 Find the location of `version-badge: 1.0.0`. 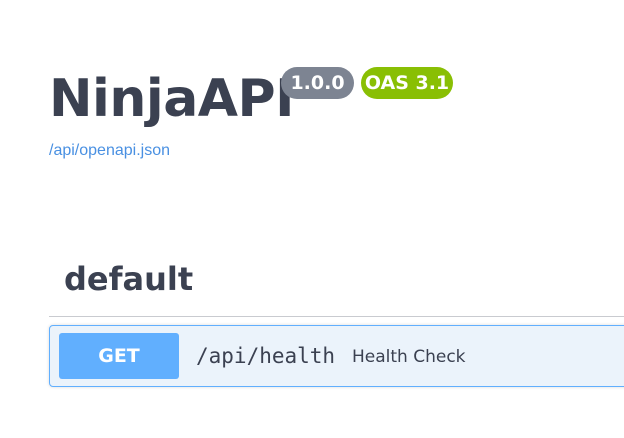

version-badge: 1.0.0 is located at coordinates (317, 83).